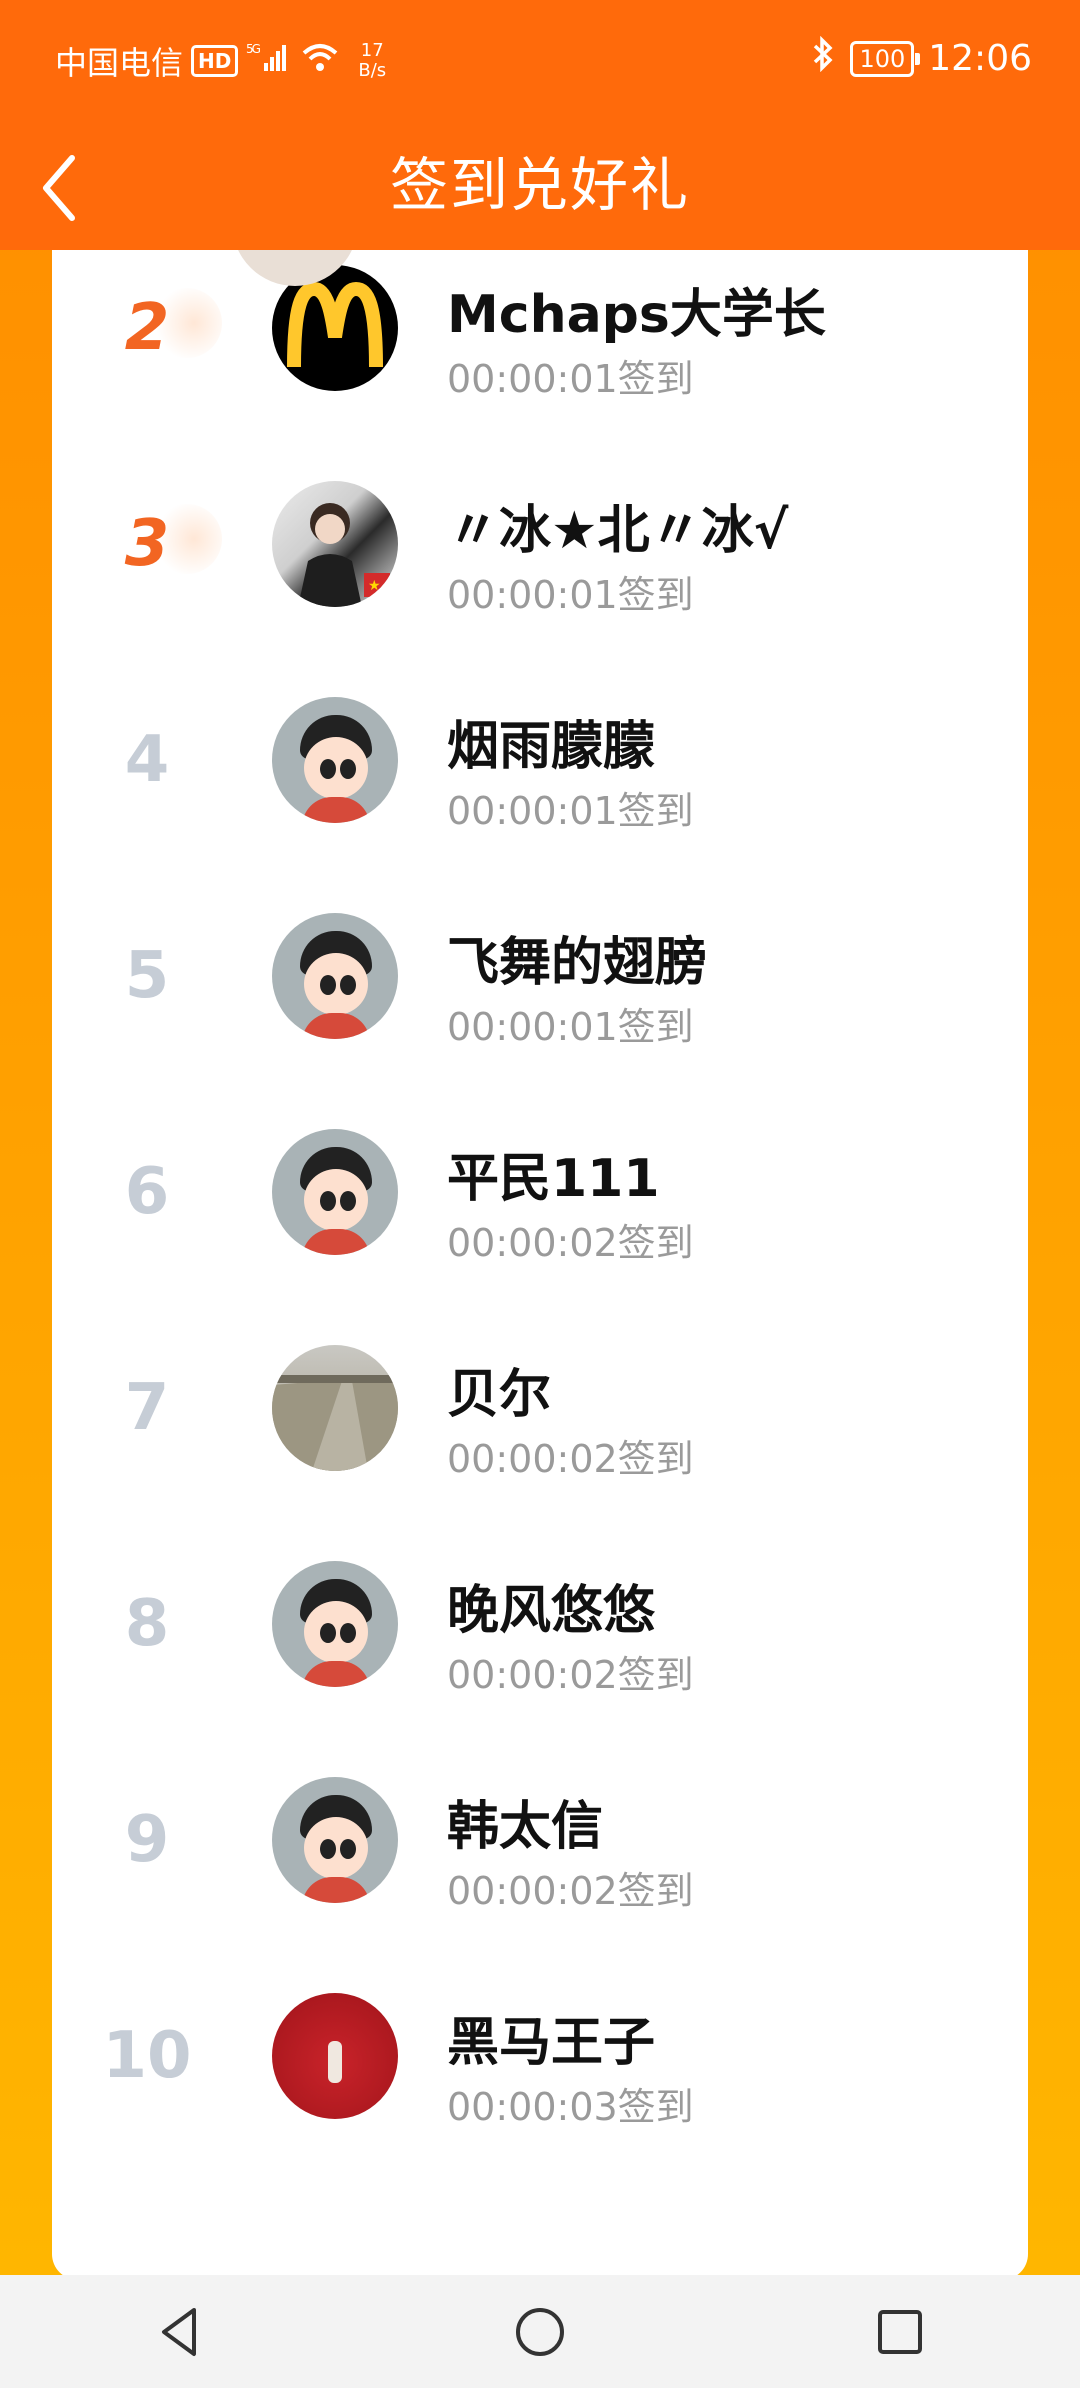 The image size is (1080, 2388). I want to click on battery-icon: 100, so click(885, 58).